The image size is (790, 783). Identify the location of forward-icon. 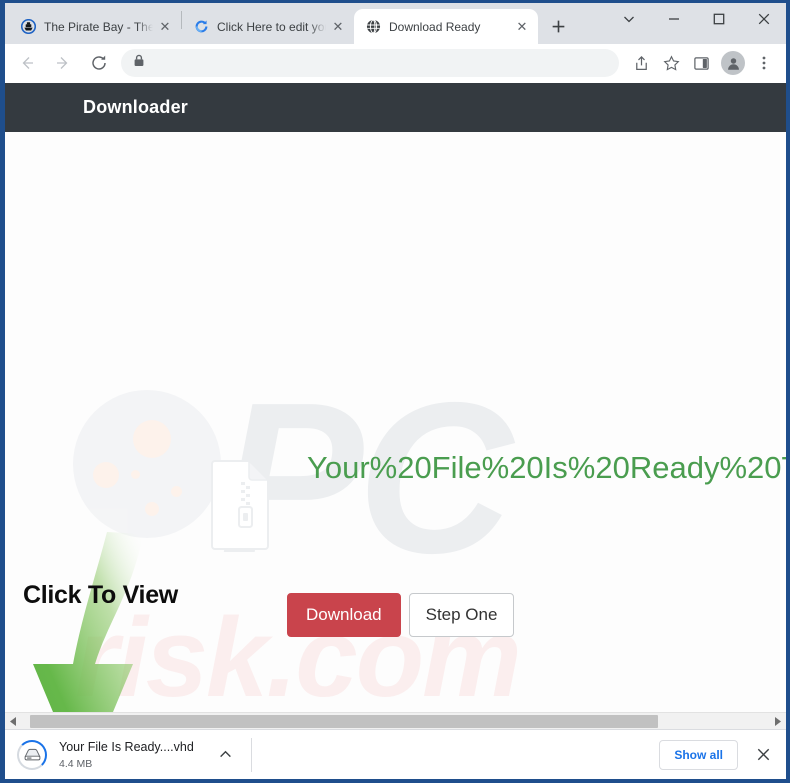
(63, 63).